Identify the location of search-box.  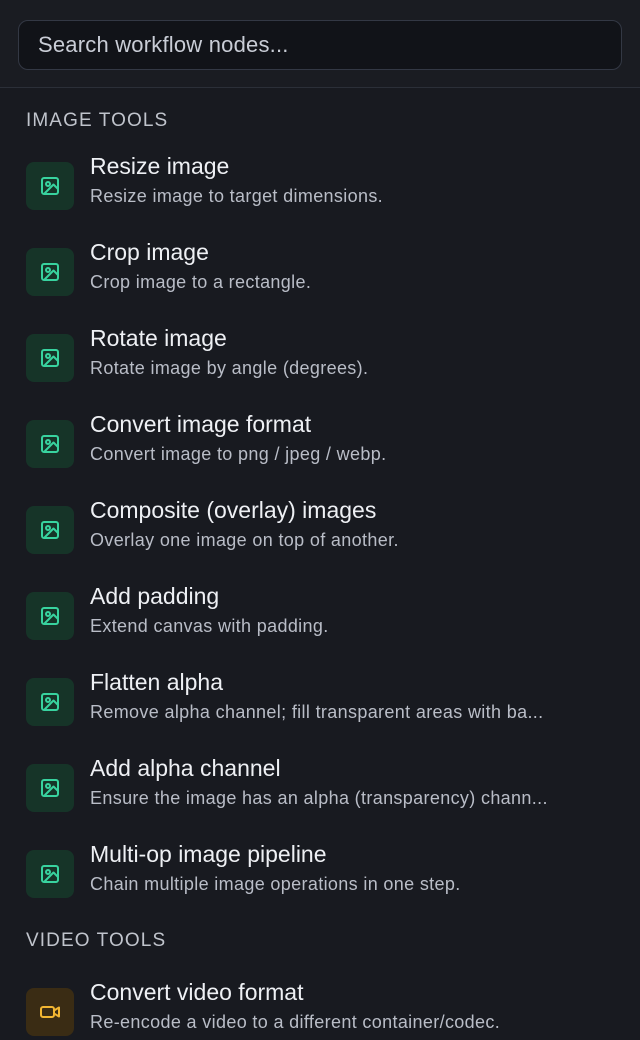
(320, 45).